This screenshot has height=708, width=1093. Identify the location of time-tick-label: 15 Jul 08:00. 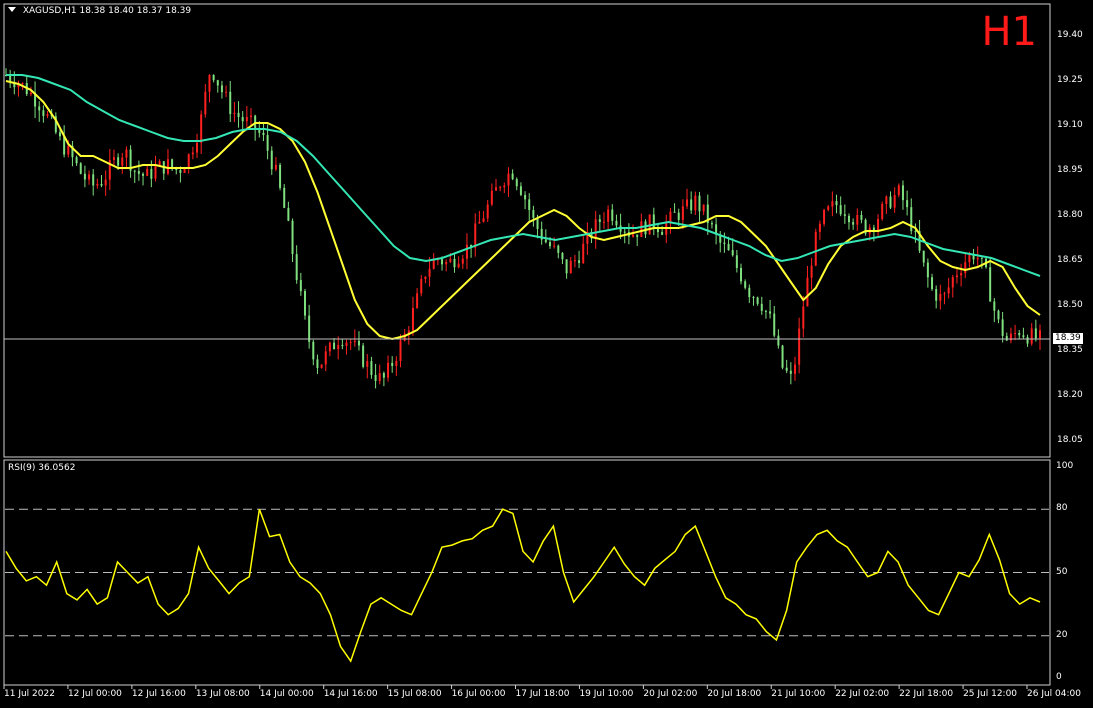
(414, 694).